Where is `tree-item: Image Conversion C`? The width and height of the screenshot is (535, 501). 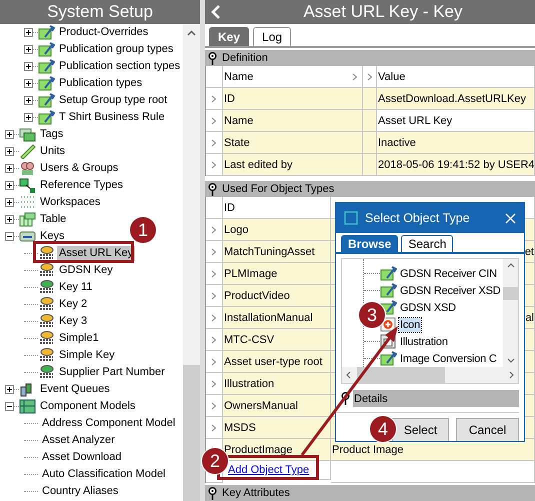
tree-item: Image Conversion C is located at coordinates (448, 359).